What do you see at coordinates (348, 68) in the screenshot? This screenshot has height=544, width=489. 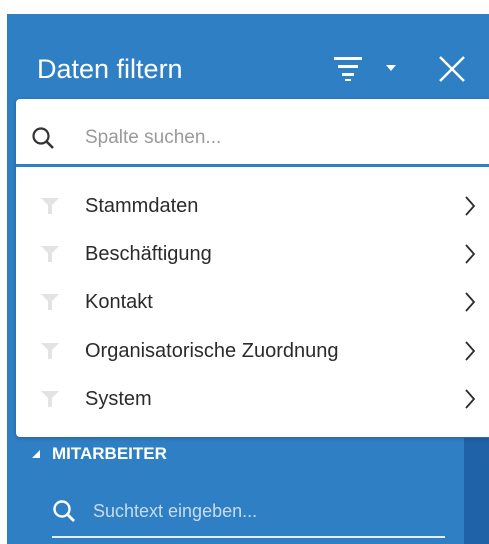 I see `filter-lines-icon` at bounding box center [348, 68].